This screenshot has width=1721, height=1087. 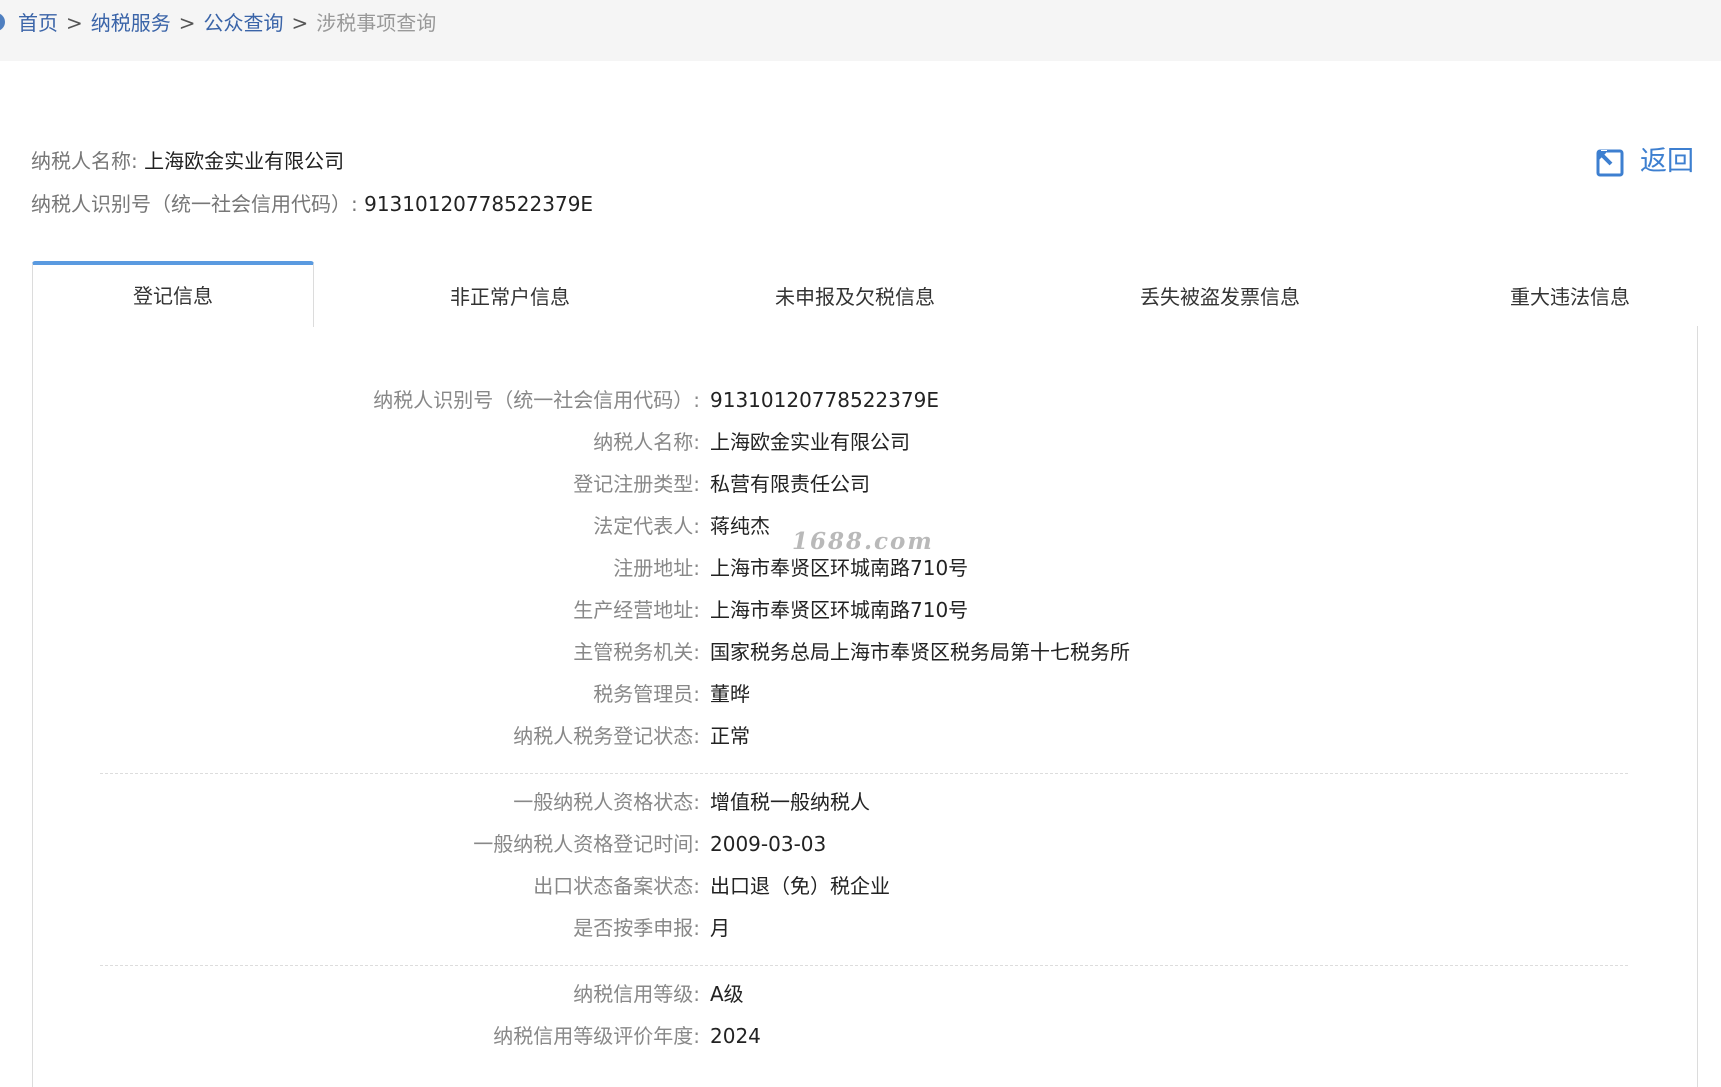 I want to click on breadcrumb-bar: 首页 > 纳税服务 > 公众查询 > 涉税事项查询, so click(x=860, y=30).